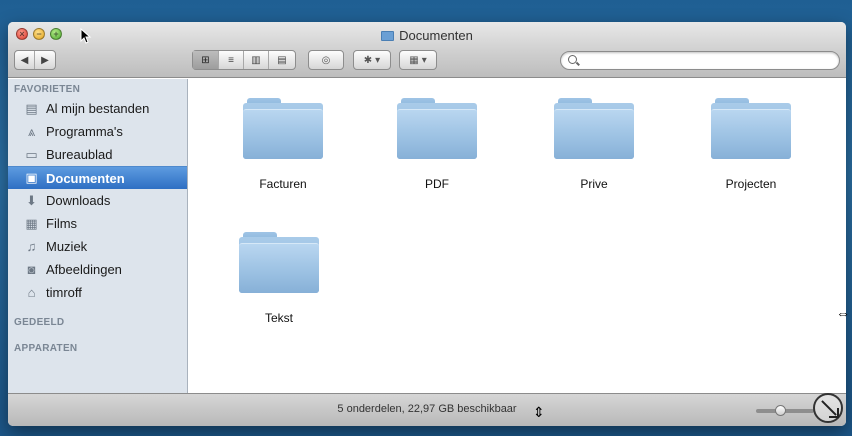 The image size is (852, 436). I want to click on sidebar-item-label: Films, so click(62, 223).